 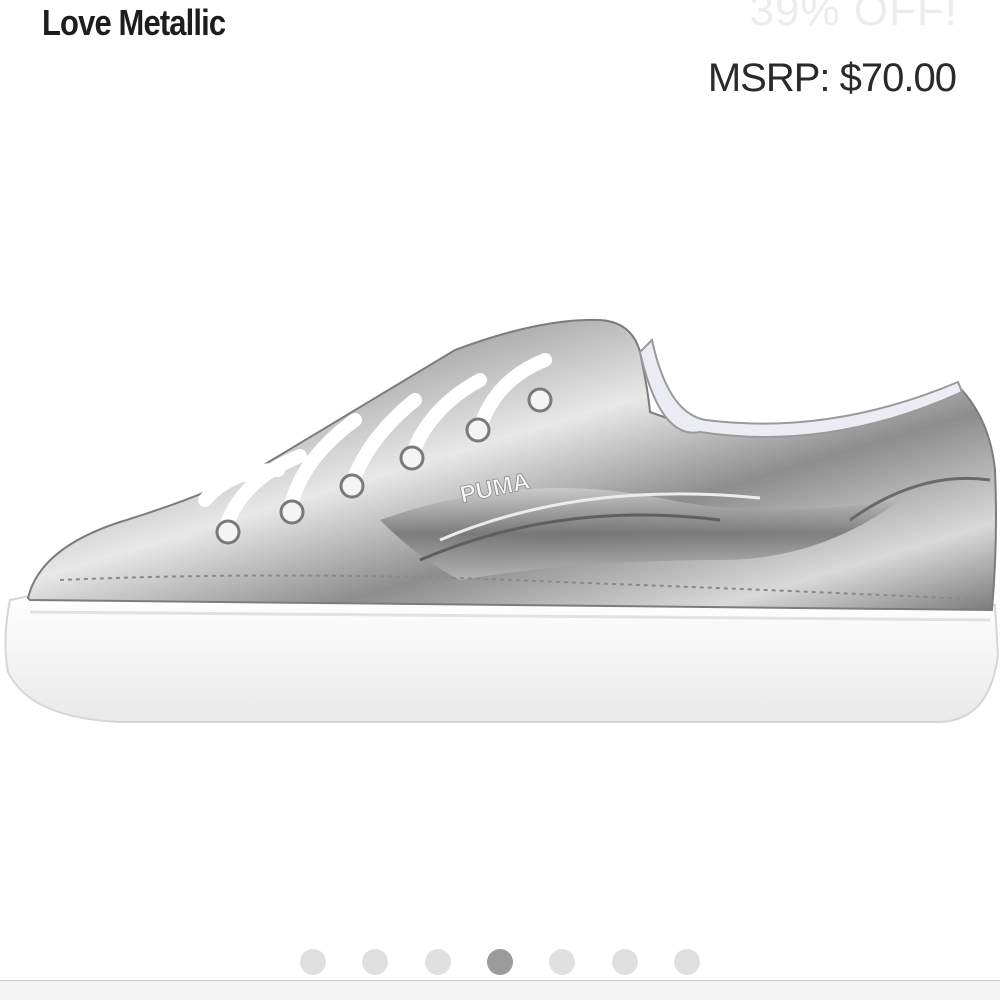 I want to click on carousel-dots, so click(x=500, y=962).